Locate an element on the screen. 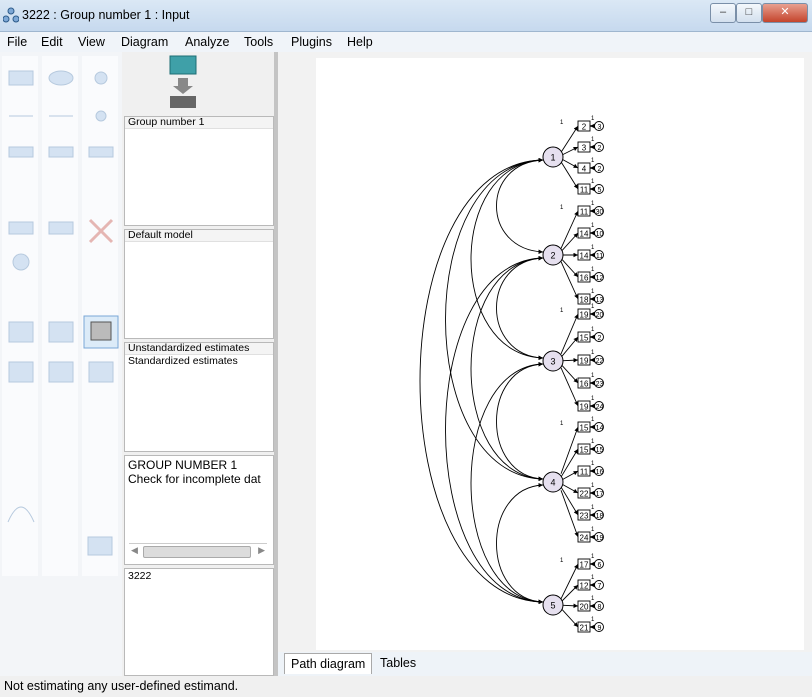 This screenshot has width=812, height=697. error-variable-label: 10 is located at coordinates (600, 234).